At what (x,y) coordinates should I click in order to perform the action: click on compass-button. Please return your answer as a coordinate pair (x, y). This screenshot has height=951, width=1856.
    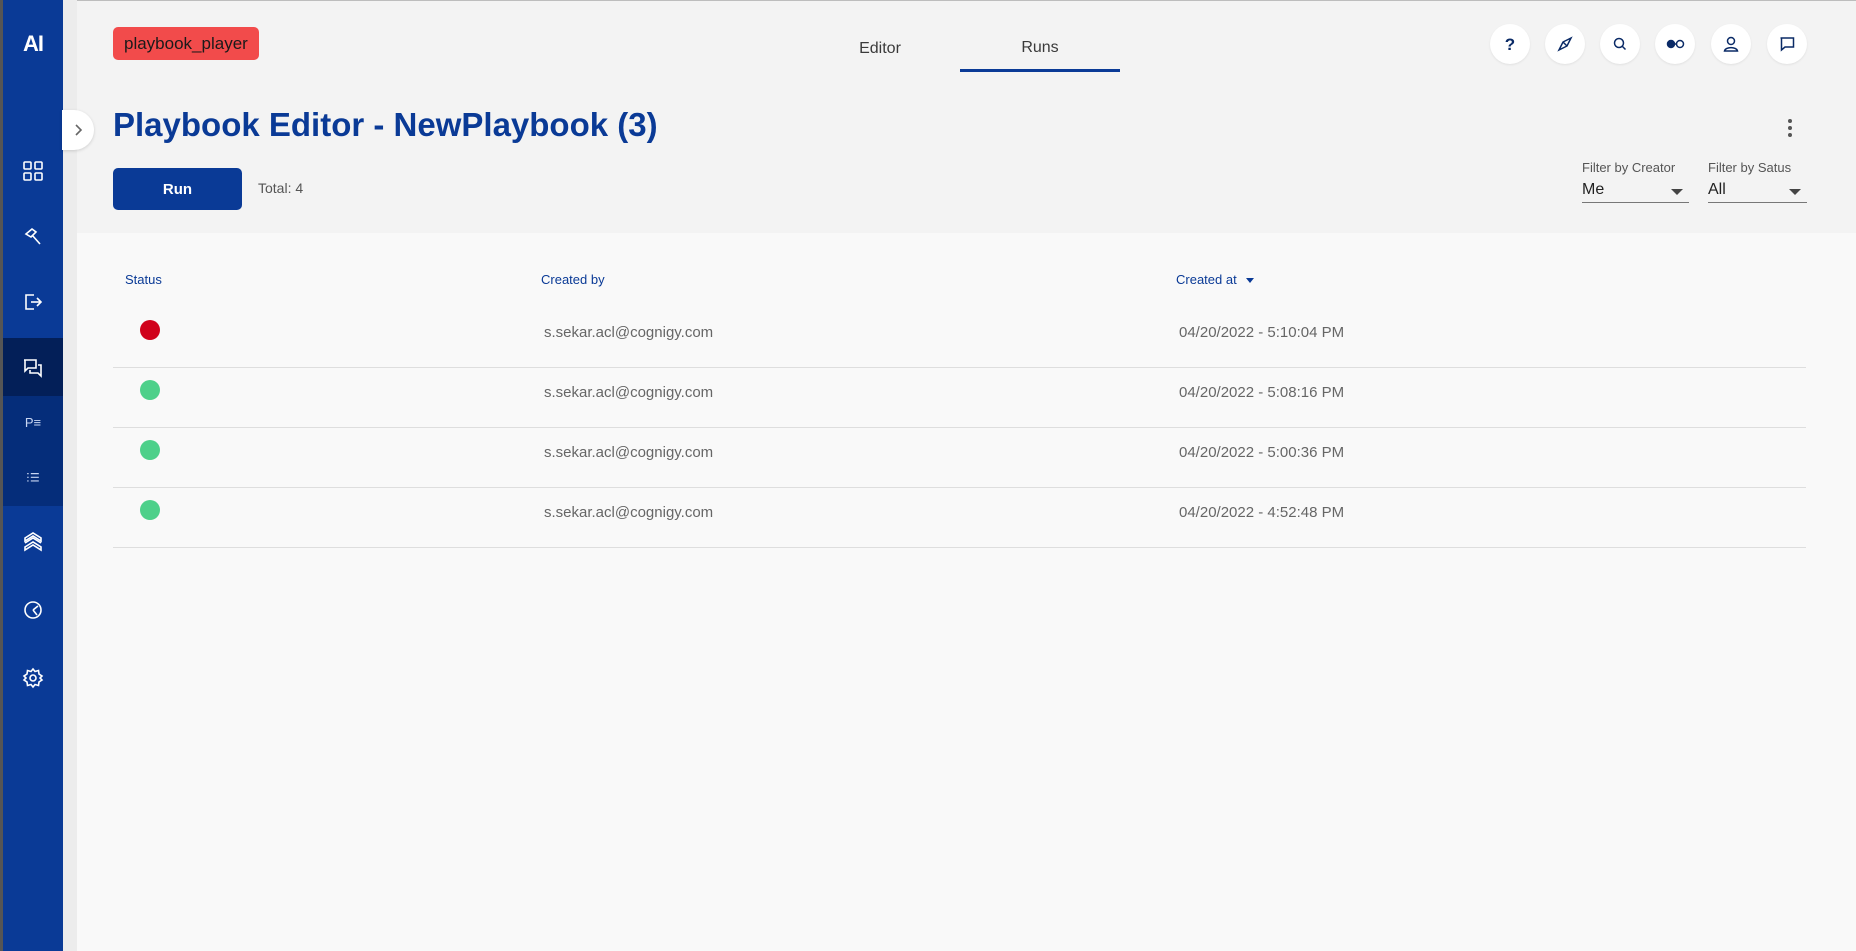
    Looking at the image, I should click on (1565, 44).